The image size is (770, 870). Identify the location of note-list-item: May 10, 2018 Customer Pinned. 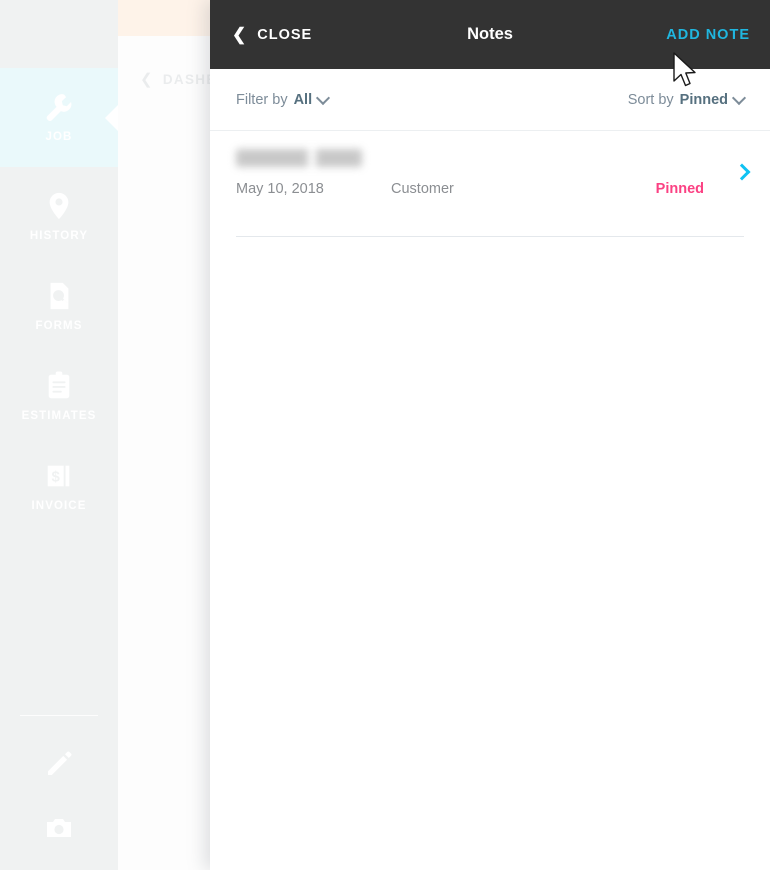
(490, 183).